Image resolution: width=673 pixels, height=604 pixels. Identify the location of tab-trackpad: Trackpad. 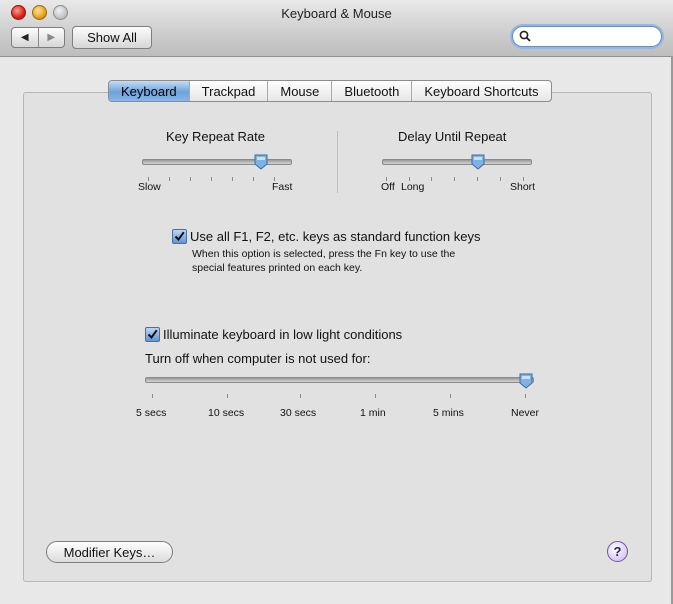
(228, 91).